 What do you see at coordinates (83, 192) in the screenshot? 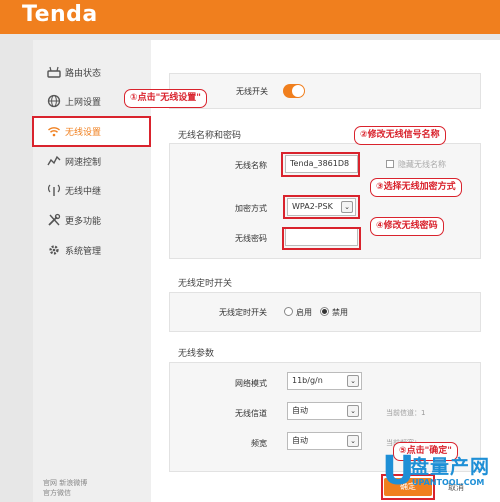
I see `sidebar-item-label: 无线中继` at bounding box center [83, 192].